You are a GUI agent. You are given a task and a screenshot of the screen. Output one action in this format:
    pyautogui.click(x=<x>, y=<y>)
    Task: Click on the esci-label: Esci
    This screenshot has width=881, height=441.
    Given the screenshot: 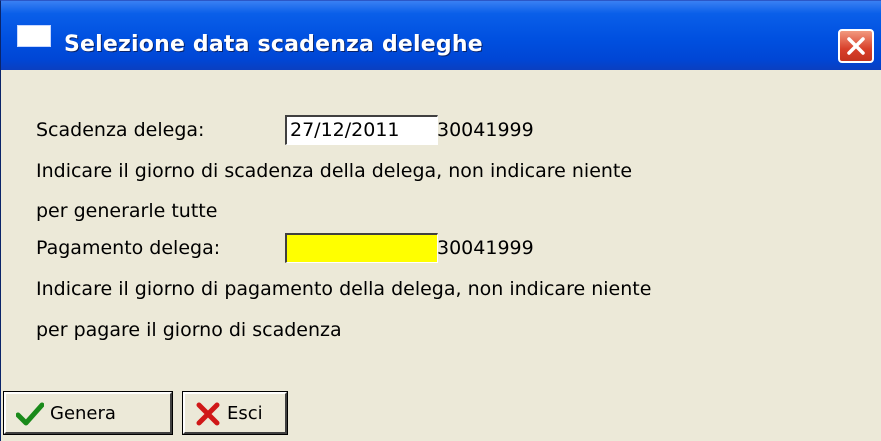 What is the action you would take?
    pyautogui.click(x=245, y=413)
    